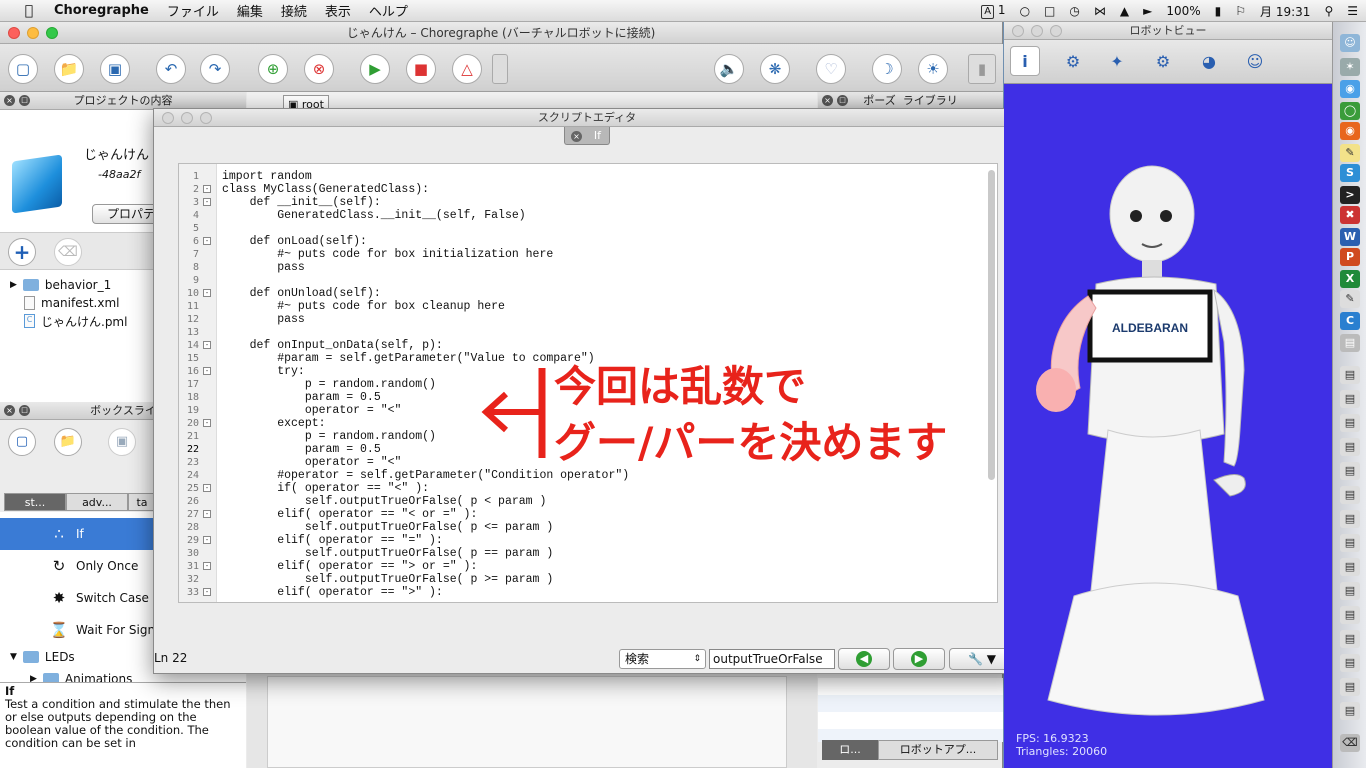  Describe the element at coordinates (425, 501) in the screenshot. I see `code-line: self.outputTrueOrFalse( p < param )` at that location.